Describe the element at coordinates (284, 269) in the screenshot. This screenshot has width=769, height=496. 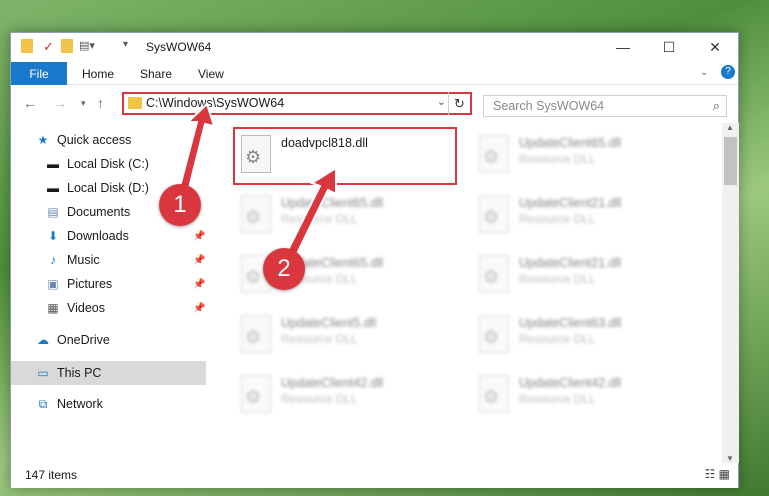
I see `step-marker-2: 2` at that location.